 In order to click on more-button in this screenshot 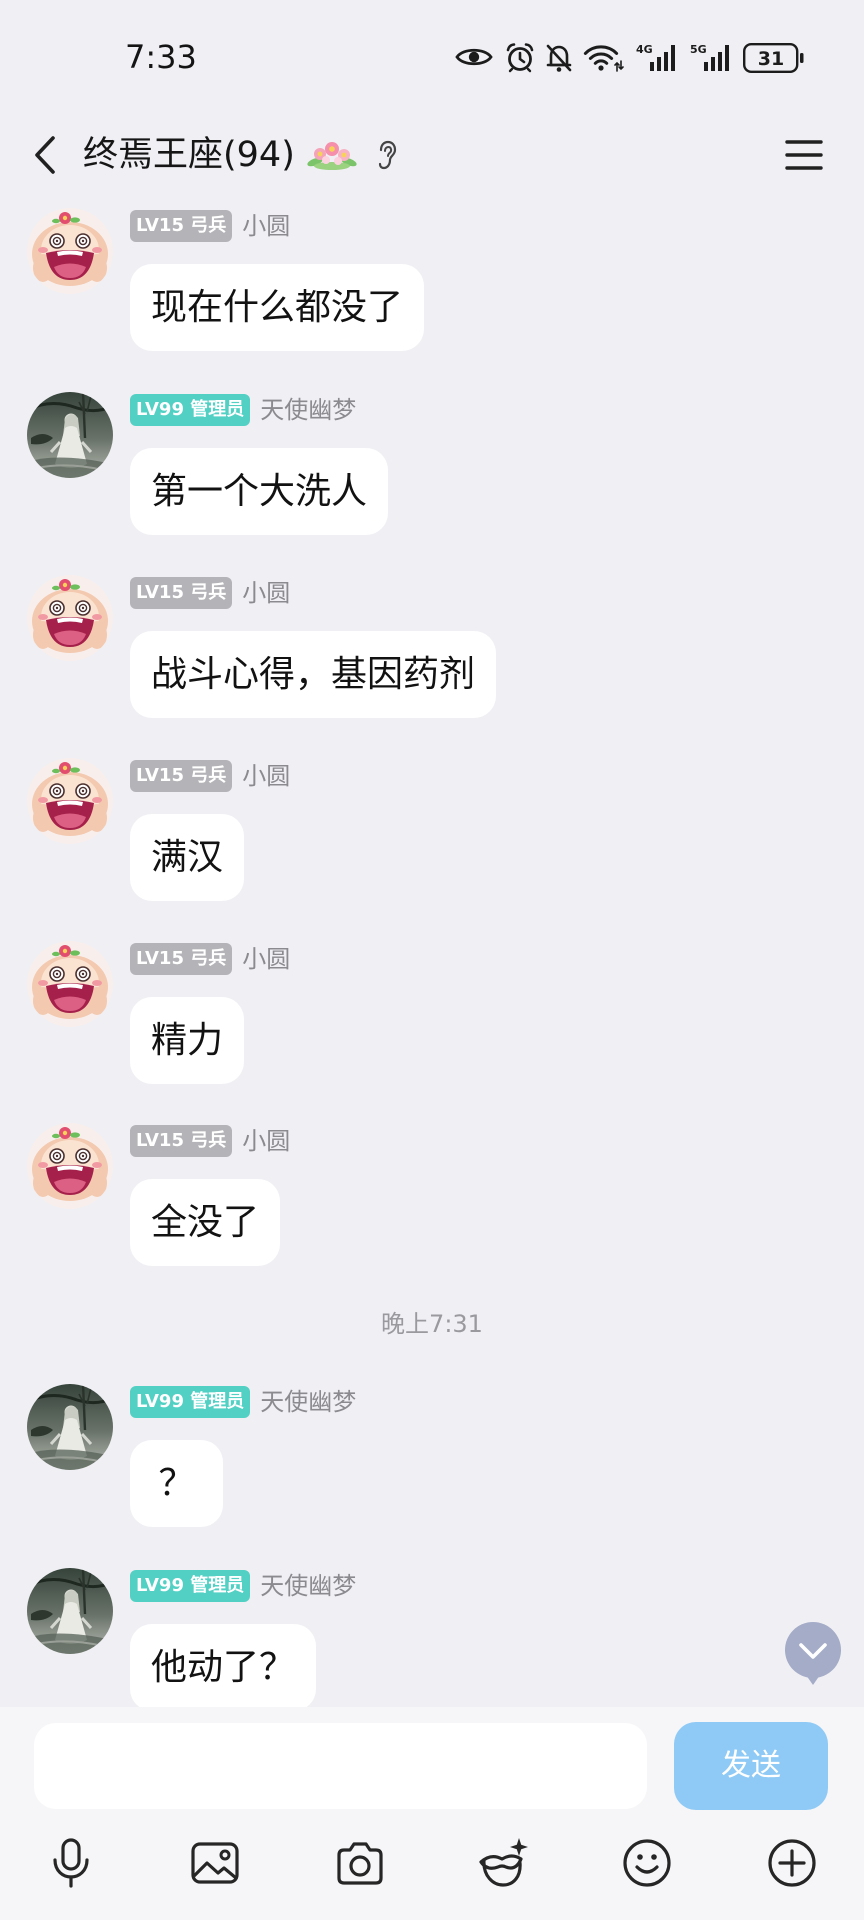, I will do `click(792, 1863)`.